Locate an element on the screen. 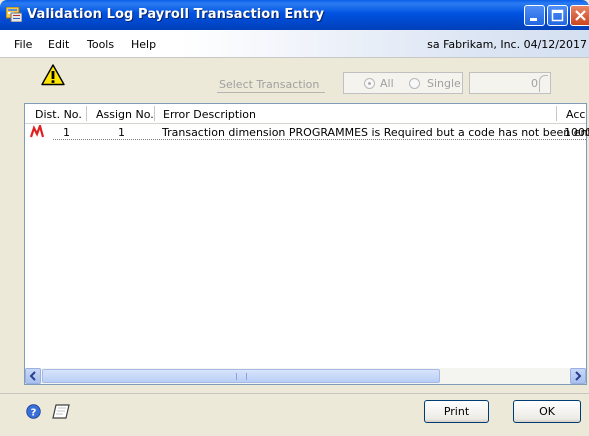 The image size is (589, 436). close-button is located at coordinates (579, 15).